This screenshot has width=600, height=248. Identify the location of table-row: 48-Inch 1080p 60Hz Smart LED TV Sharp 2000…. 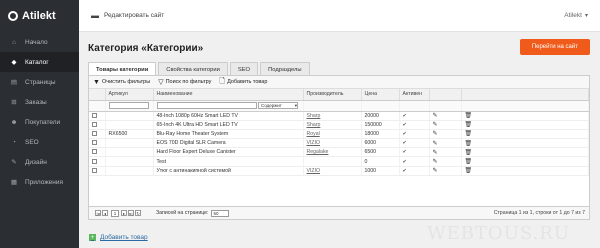
(339, 116).